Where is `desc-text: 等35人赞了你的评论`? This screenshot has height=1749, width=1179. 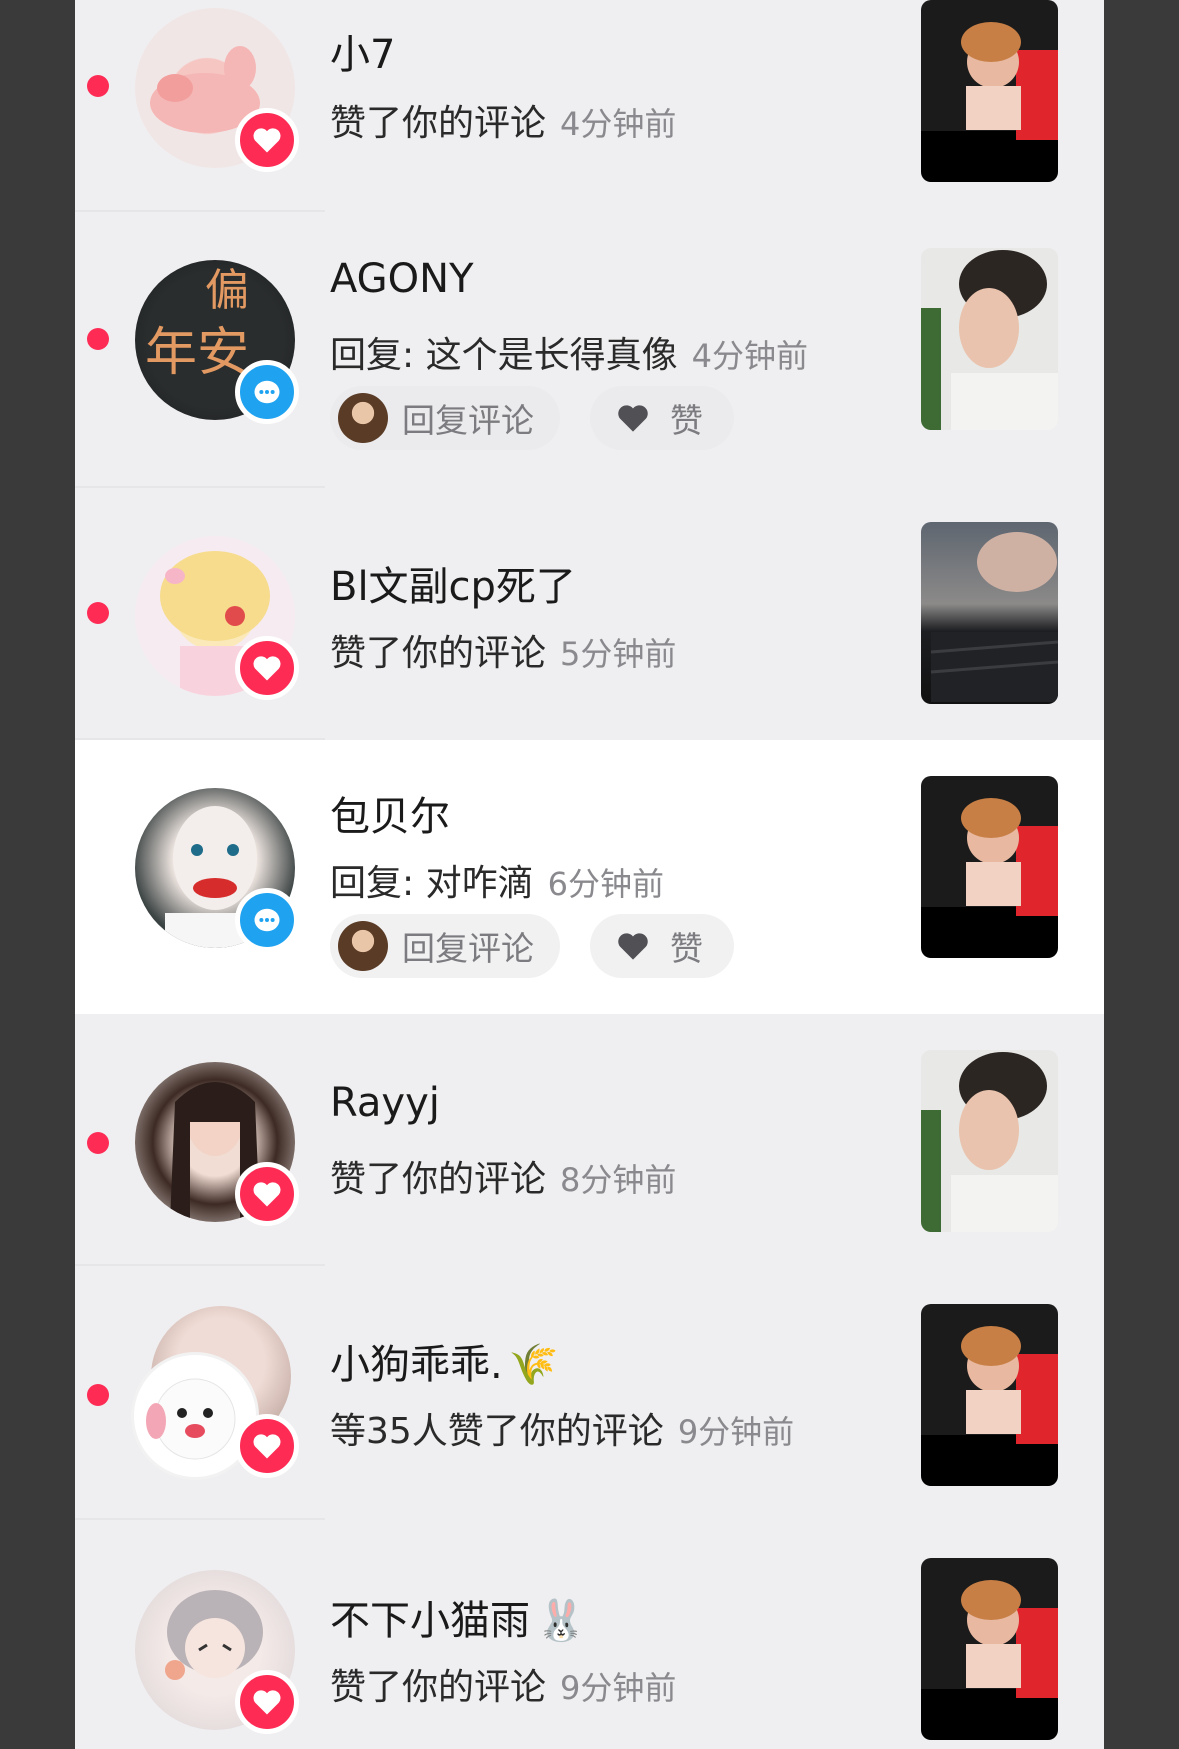 desc-text: 等35人赞了你的评论 is located at coordinates (497, 1431).